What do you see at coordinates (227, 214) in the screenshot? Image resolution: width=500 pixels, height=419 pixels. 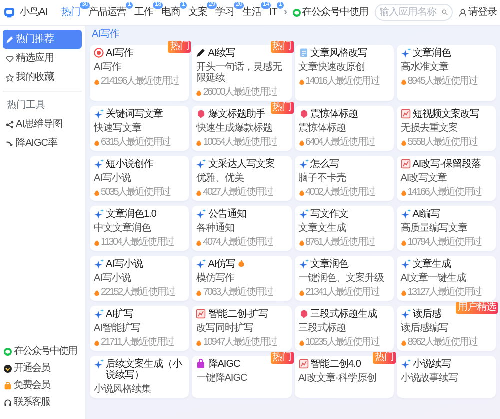 I see `card-title: 公告通知` at bounding box center [227, 214].